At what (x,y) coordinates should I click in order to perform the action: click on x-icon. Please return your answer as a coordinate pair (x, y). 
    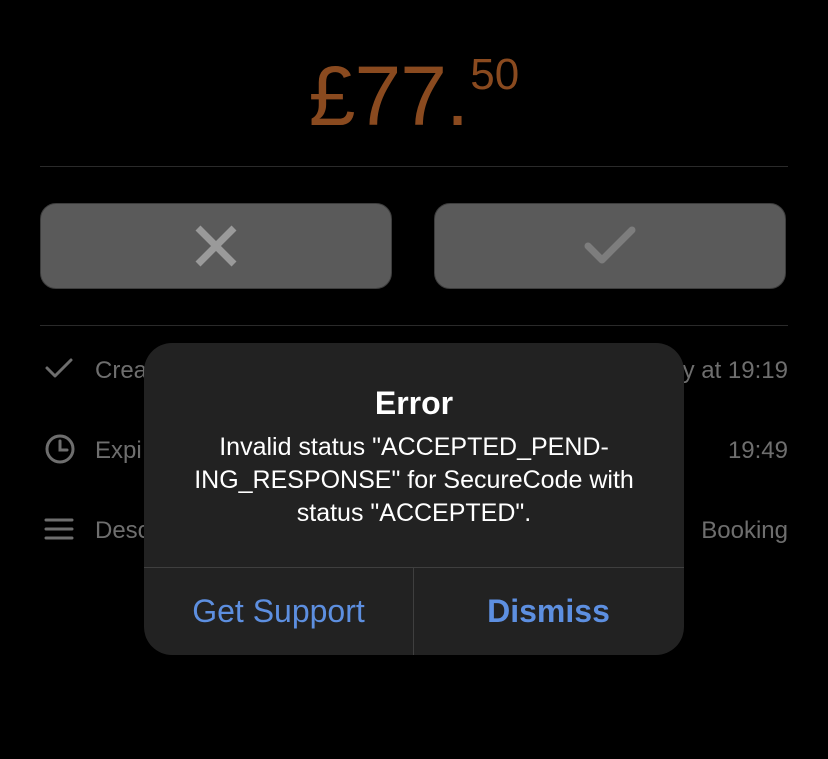
    Looking at the image, I should click on (216, 246).